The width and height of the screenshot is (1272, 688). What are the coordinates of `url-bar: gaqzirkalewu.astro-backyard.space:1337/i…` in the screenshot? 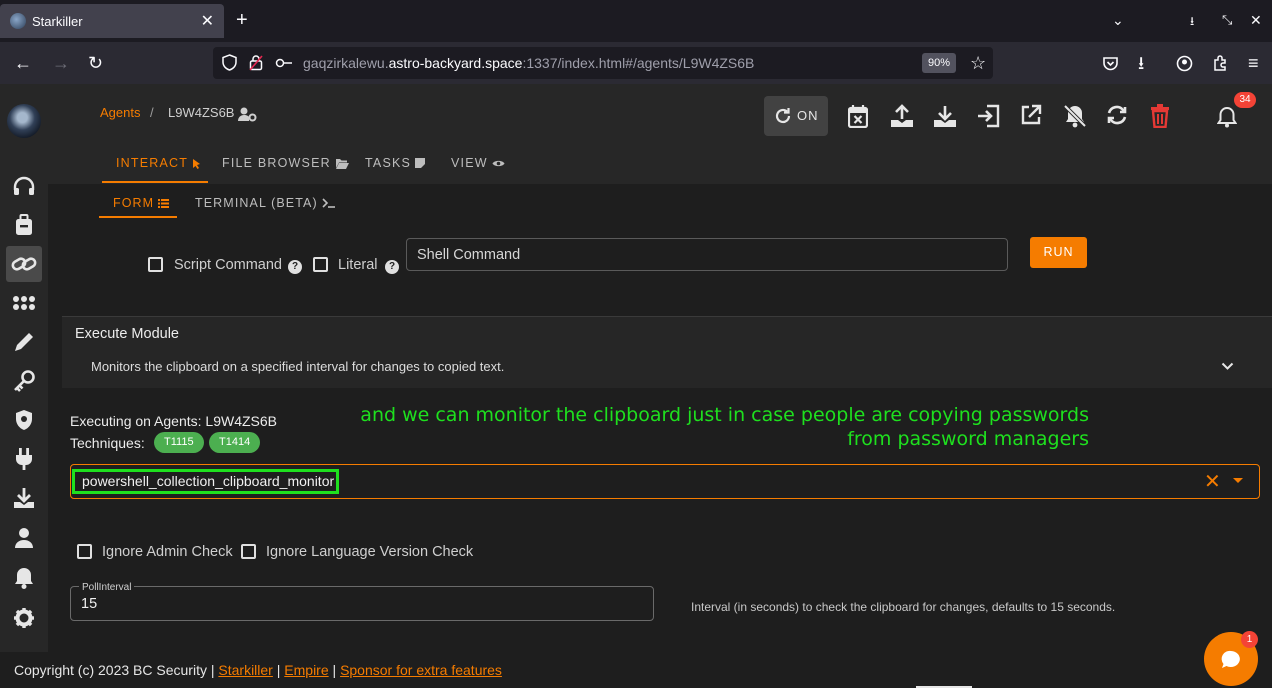 It's located at (603, 63).